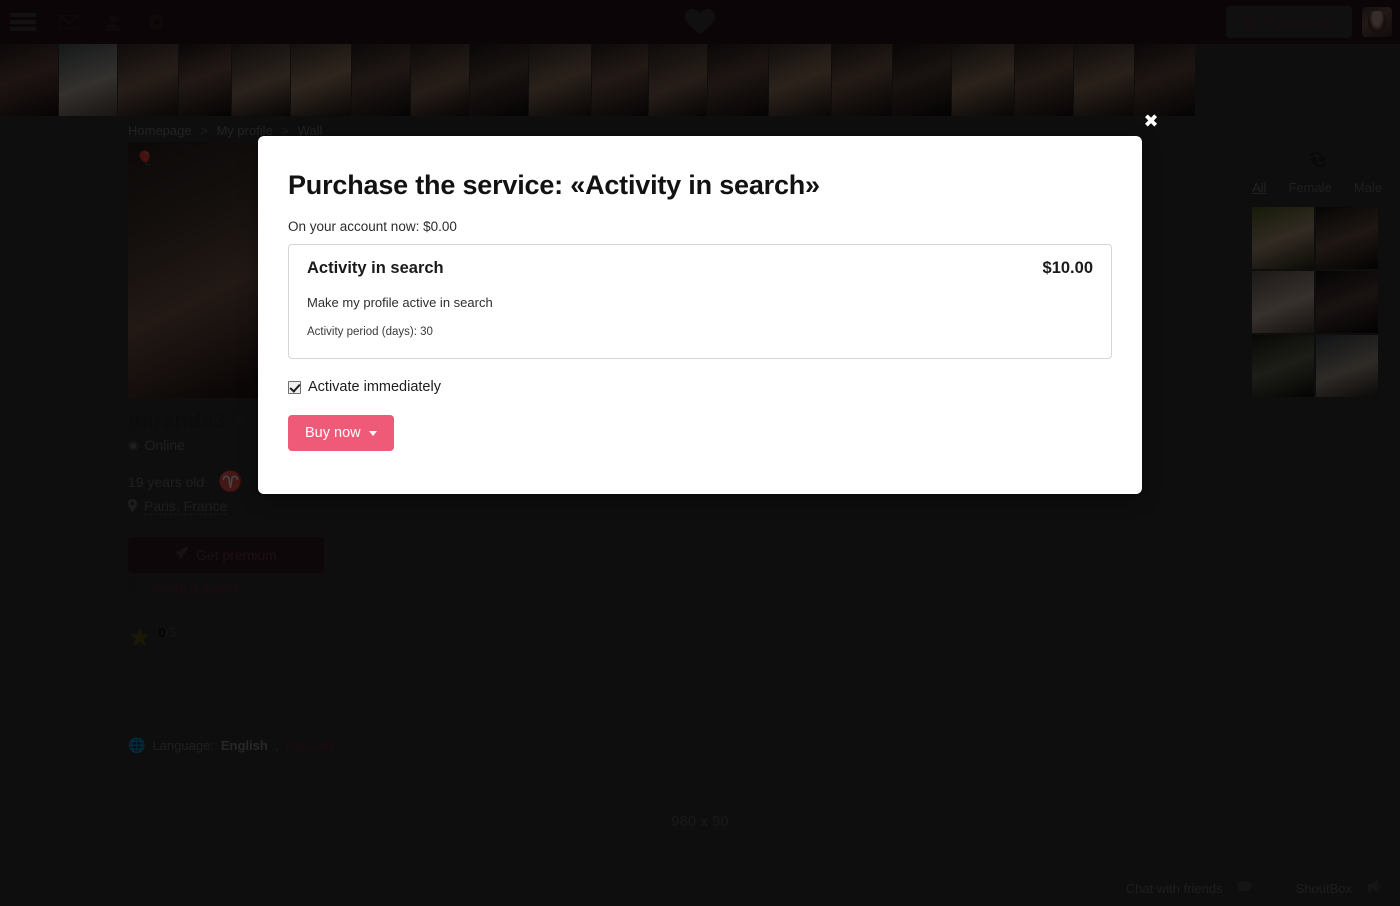 The image size is (1400, 906). What do you see at coordinates (700, 268) in the screenshot?
I see `service-header-row: Activity in search $10.00` at bounding box center [700, 268].